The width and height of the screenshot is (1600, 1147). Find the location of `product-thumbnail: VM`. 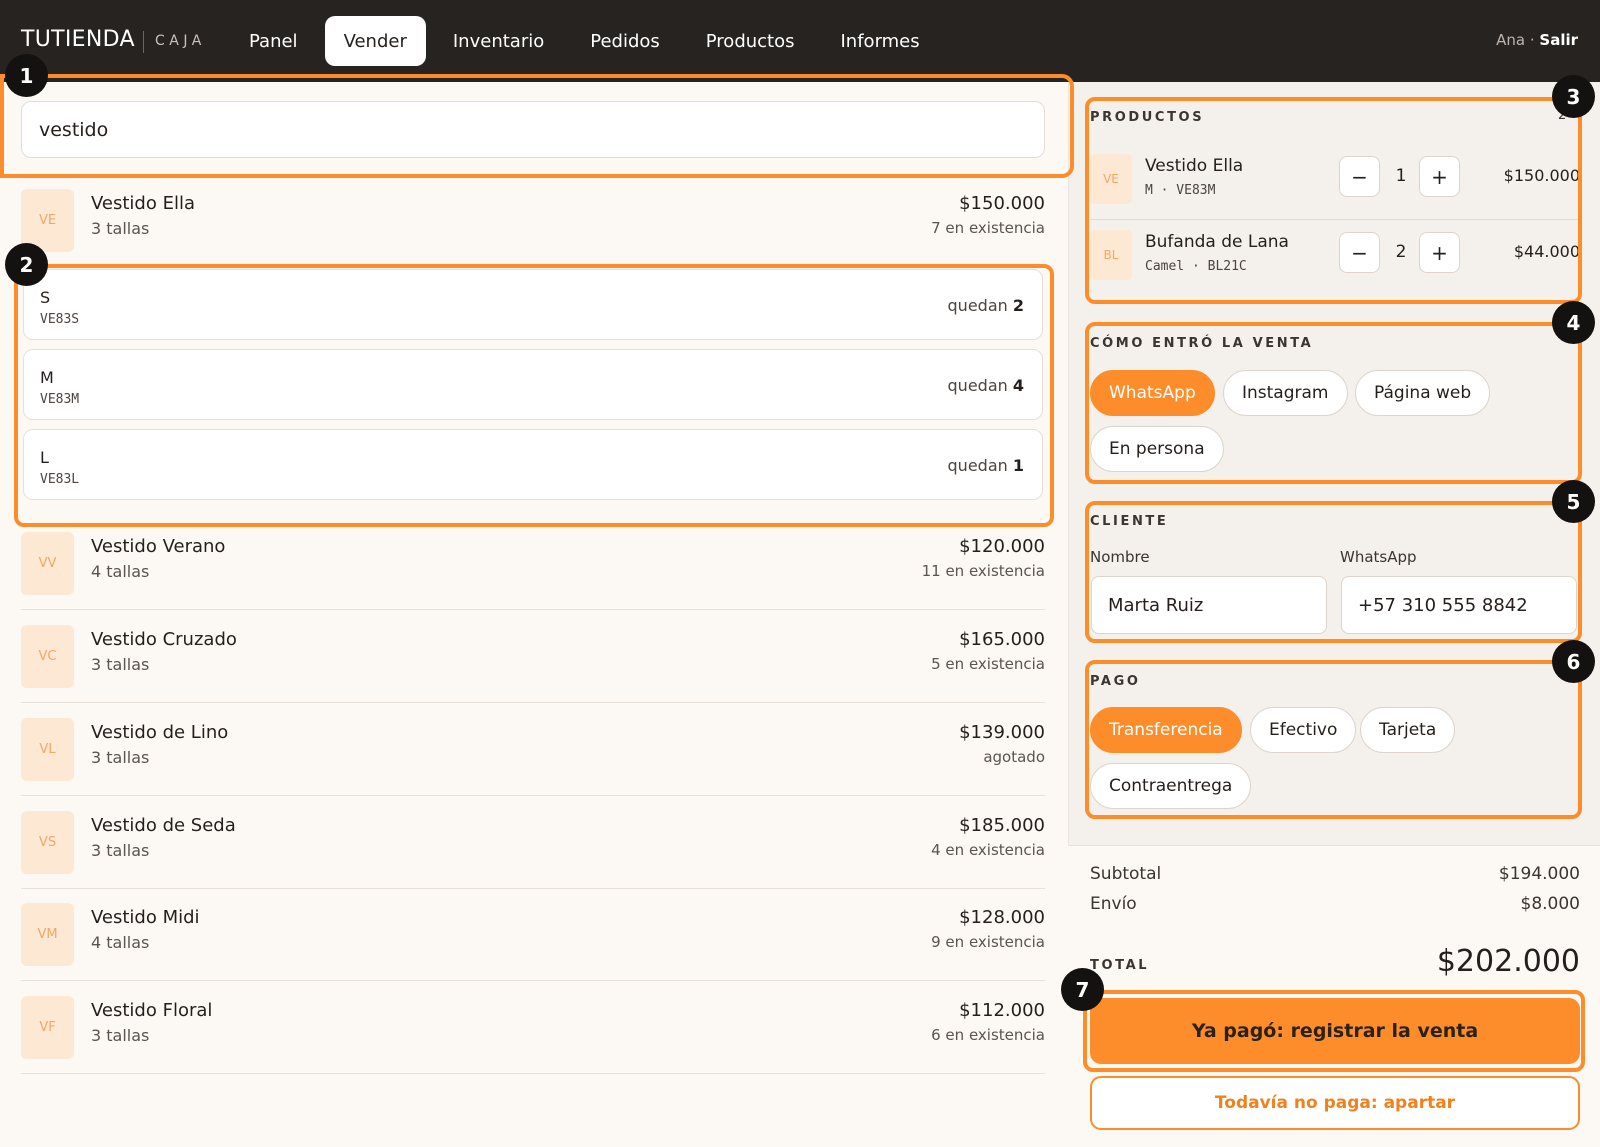

product-thumbnail: VM is located at coordinates (47, 934).